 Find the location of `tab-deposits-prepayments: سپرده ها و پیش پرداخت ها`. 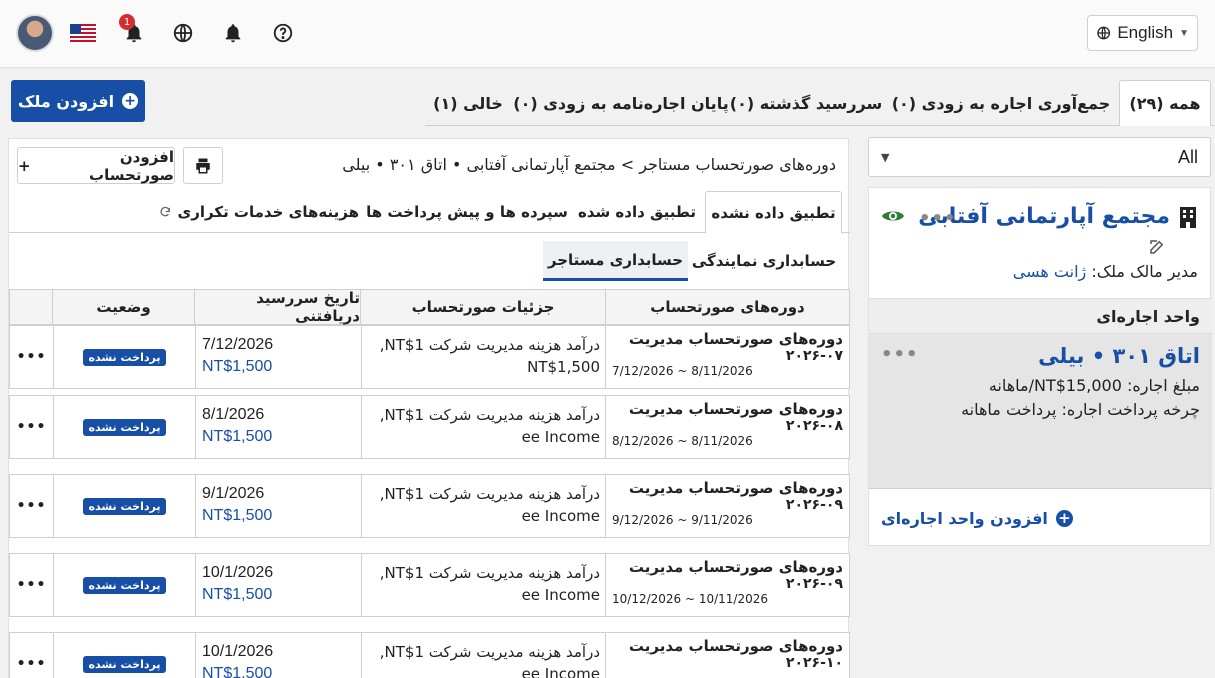

tab-deposits-prepayments: سپرده ها و پیش پرداخت ها is located at coordinates (467, 212).